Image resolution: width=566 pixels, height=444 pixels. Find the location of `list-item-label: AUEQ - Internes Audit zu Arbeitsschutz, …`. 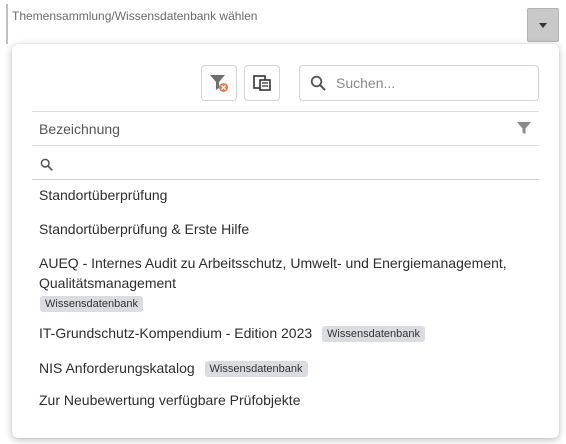

list-item-label: AUEQ - Internes Audit zu Arbeitsschutz, … is located at coordinates (273, 273).